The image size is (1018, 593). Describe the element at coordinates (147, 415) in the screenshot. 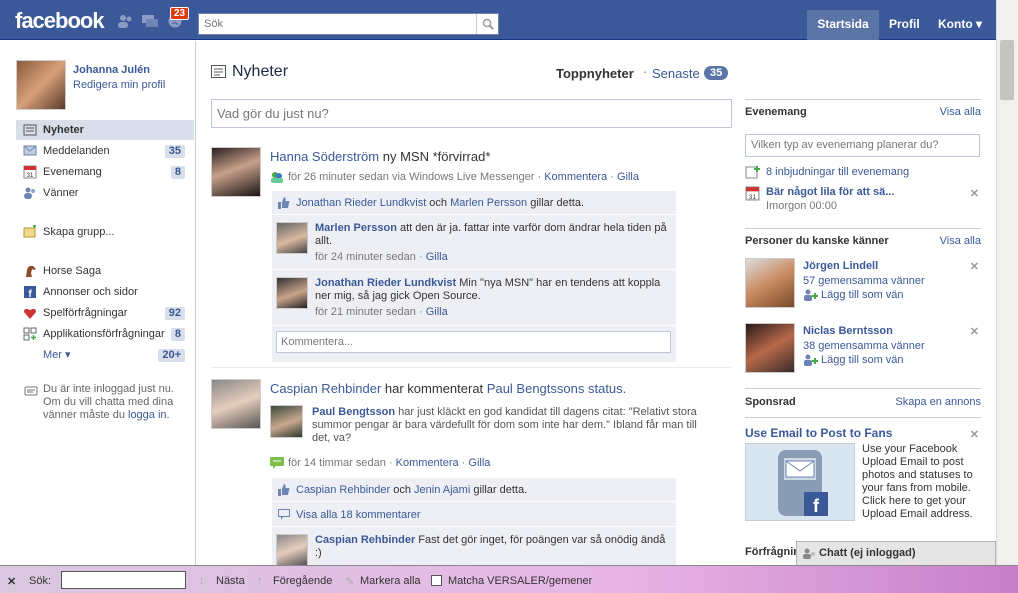

I see `chat-login-link: logga in` at that location.